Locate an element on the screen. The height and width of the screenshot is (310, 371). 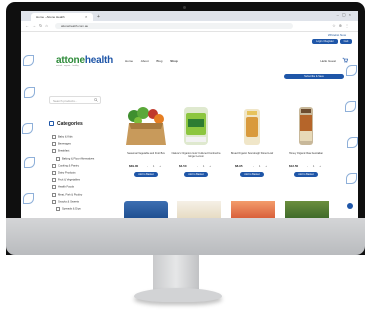
main-nav: Home About Blog Shop is located at coordinates (155, 61).